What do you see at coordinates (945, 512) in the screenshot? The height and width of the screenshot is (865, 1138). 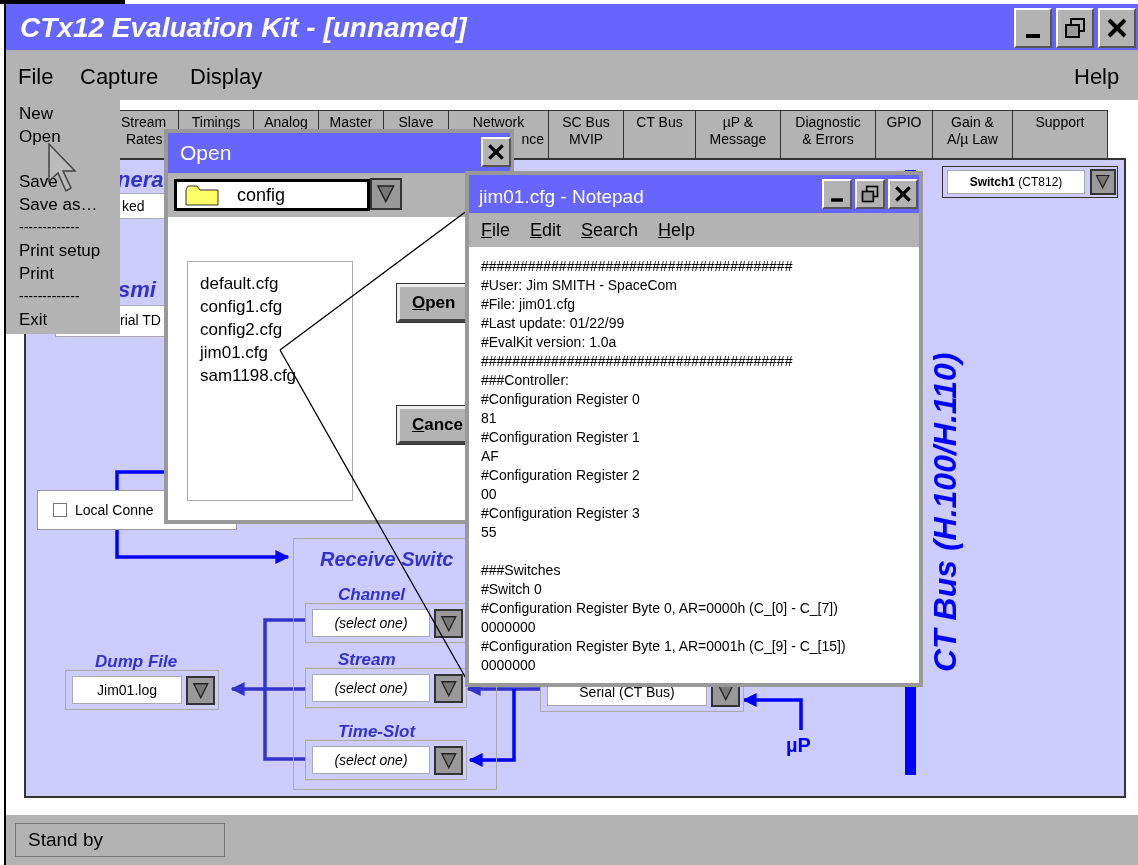 I see `bus-label: CT Bus (H.100/H.110)` at bounding box center [945, 512].